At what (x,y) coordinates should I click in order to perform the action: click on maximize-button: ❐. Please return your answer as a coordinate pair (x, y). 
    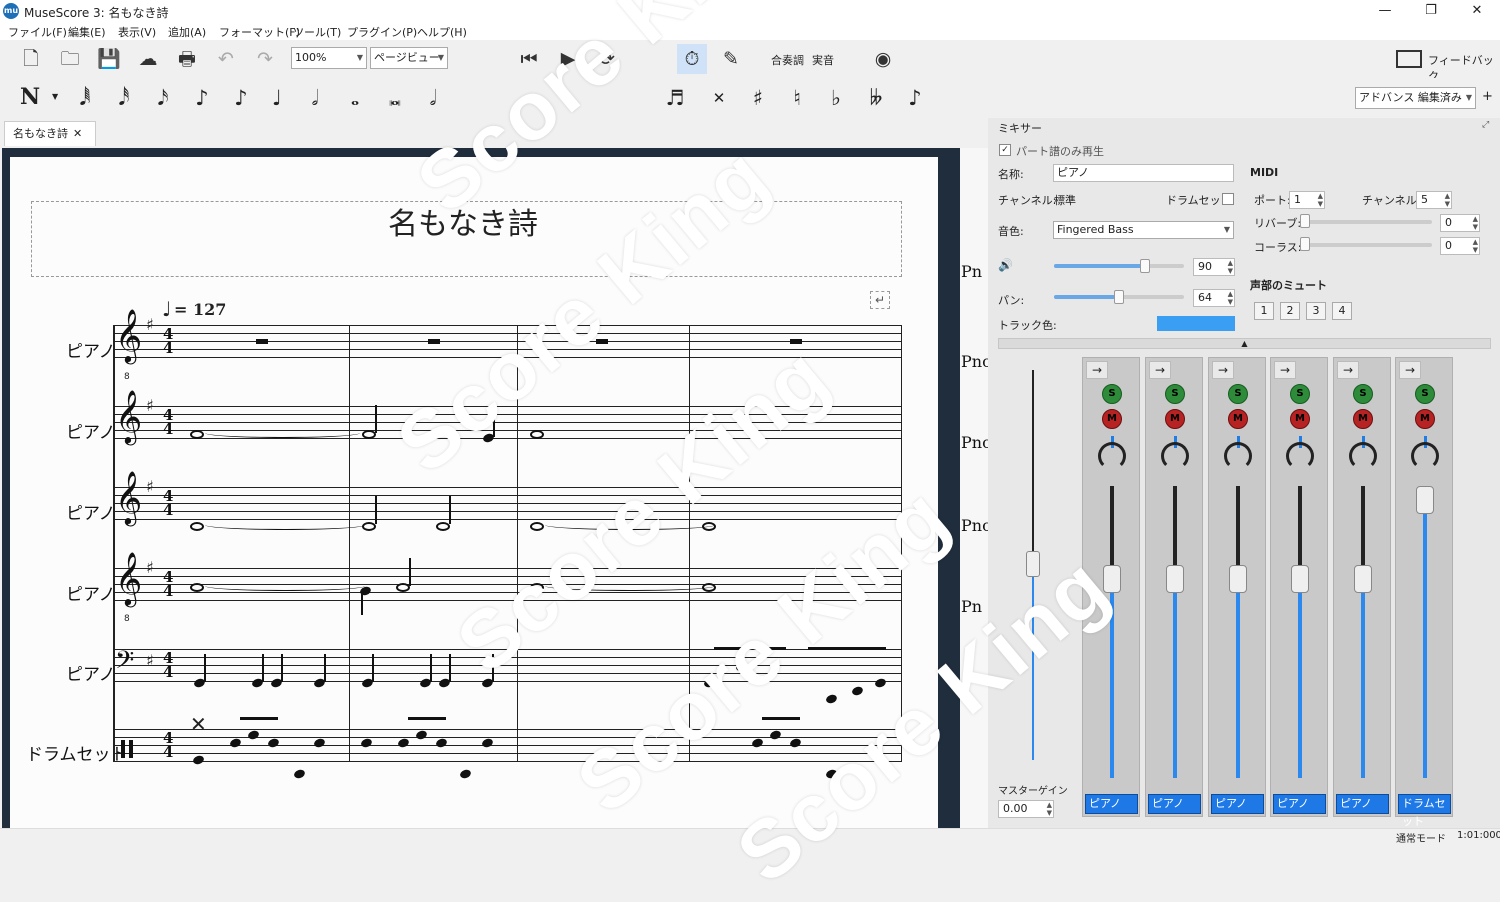
    Looking at the image, I should click on (1431, 11).